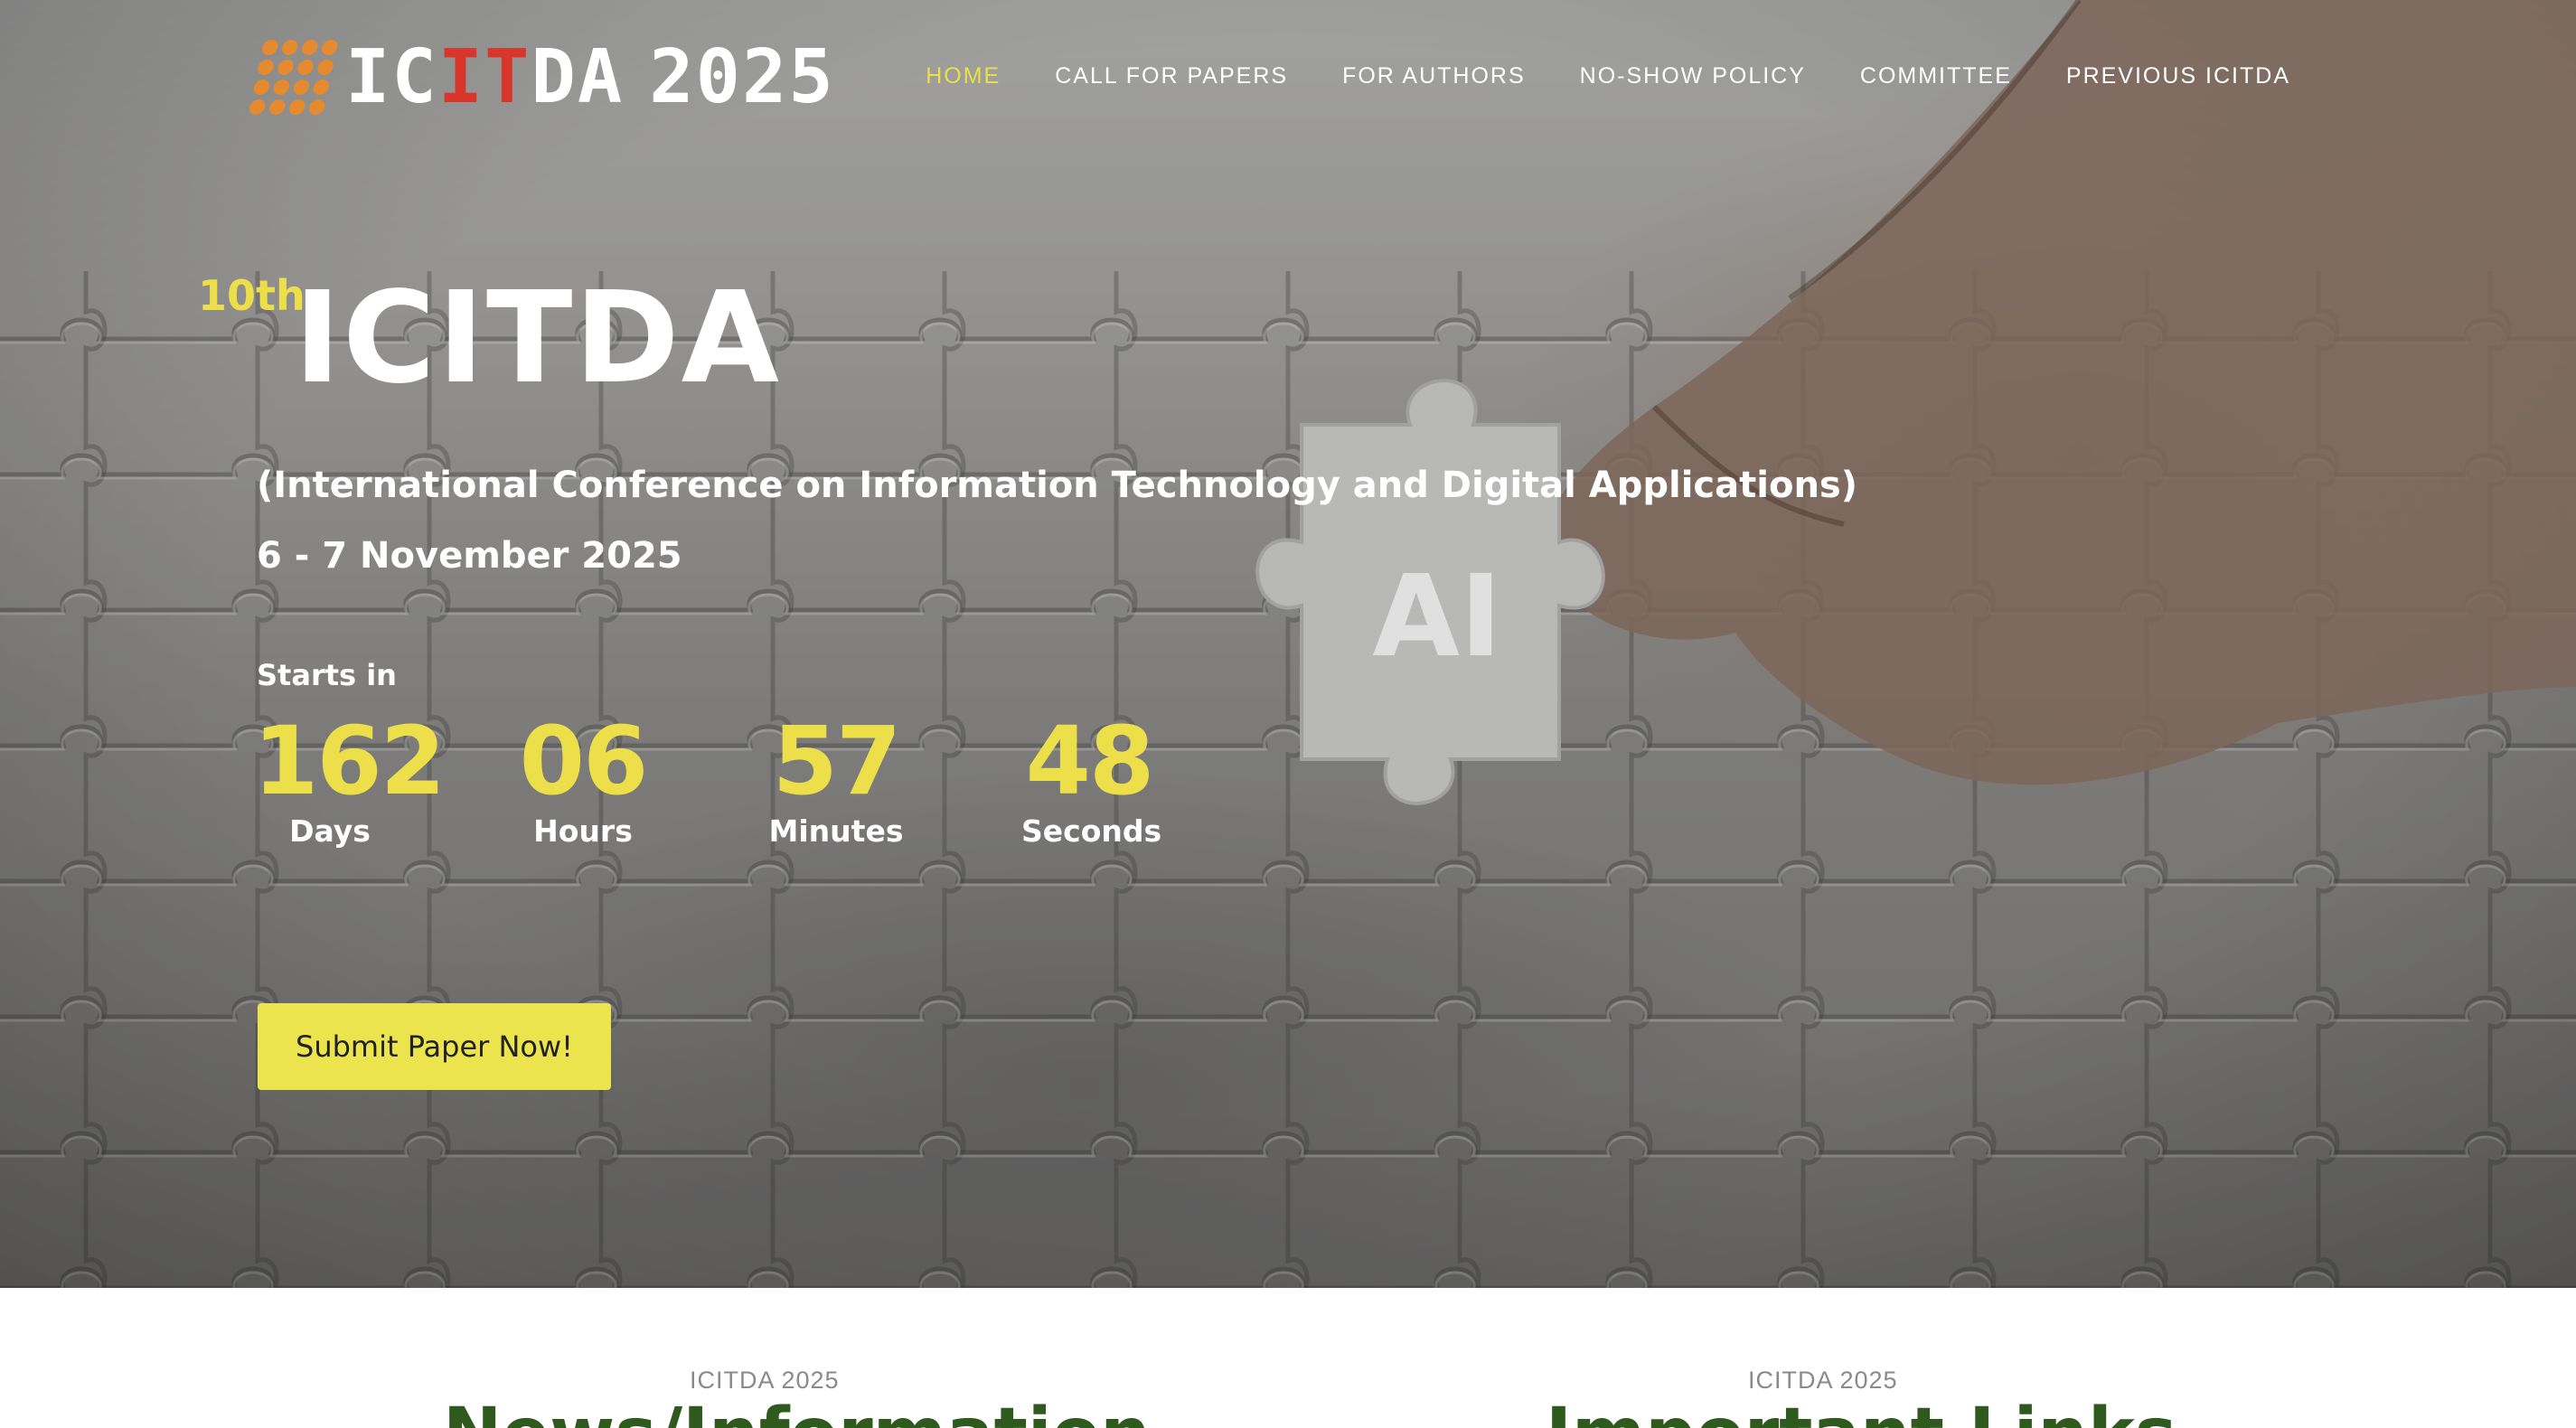 The width and height of the screenshot is (2576, 1428). Describe the element at coordinates (295, 78) in the screenshot. I see `logo-dots-icon` at that location.